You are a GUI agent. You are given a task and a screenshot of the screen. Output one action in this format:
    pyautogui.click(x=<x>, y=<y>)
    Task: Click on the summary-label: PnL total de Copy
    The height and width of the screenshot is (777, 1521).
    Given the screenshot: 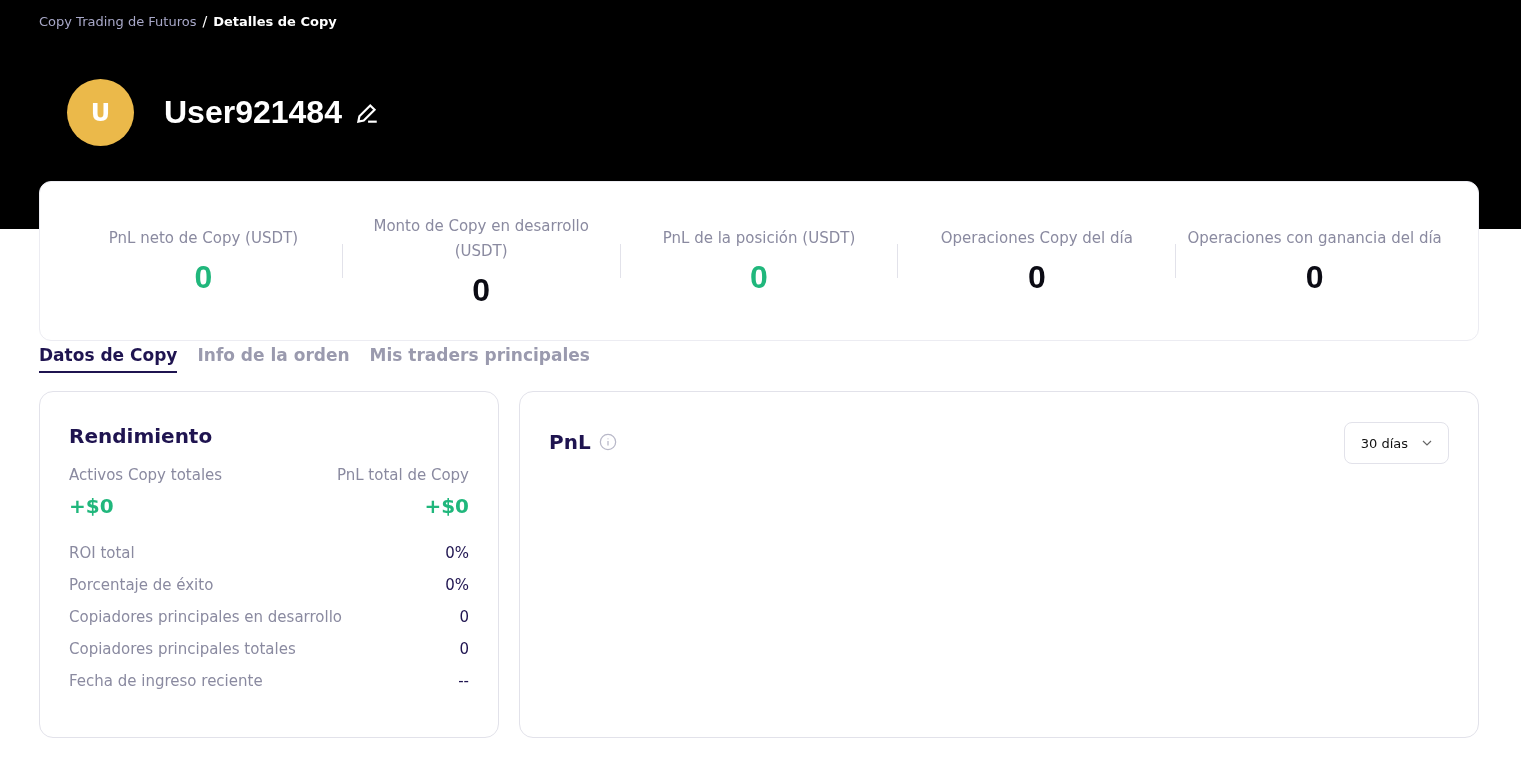 What is the action you would take?
    pyautogui.click(x=402, y=475)
    